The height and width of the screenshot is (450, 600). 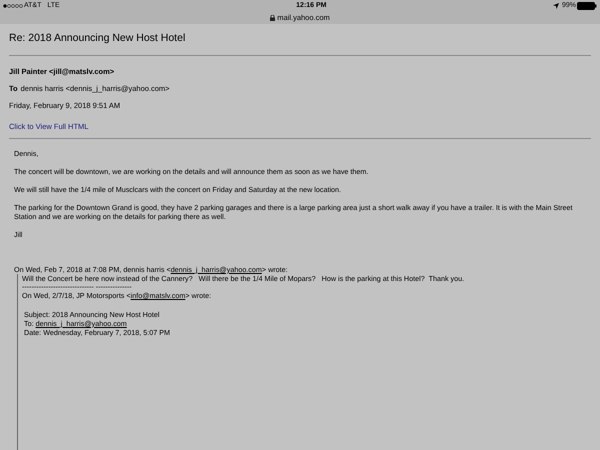 What do you see at coordinates (13, 6) in the screenshot?
I see `signal-icon` at bounding box center [13, 6].